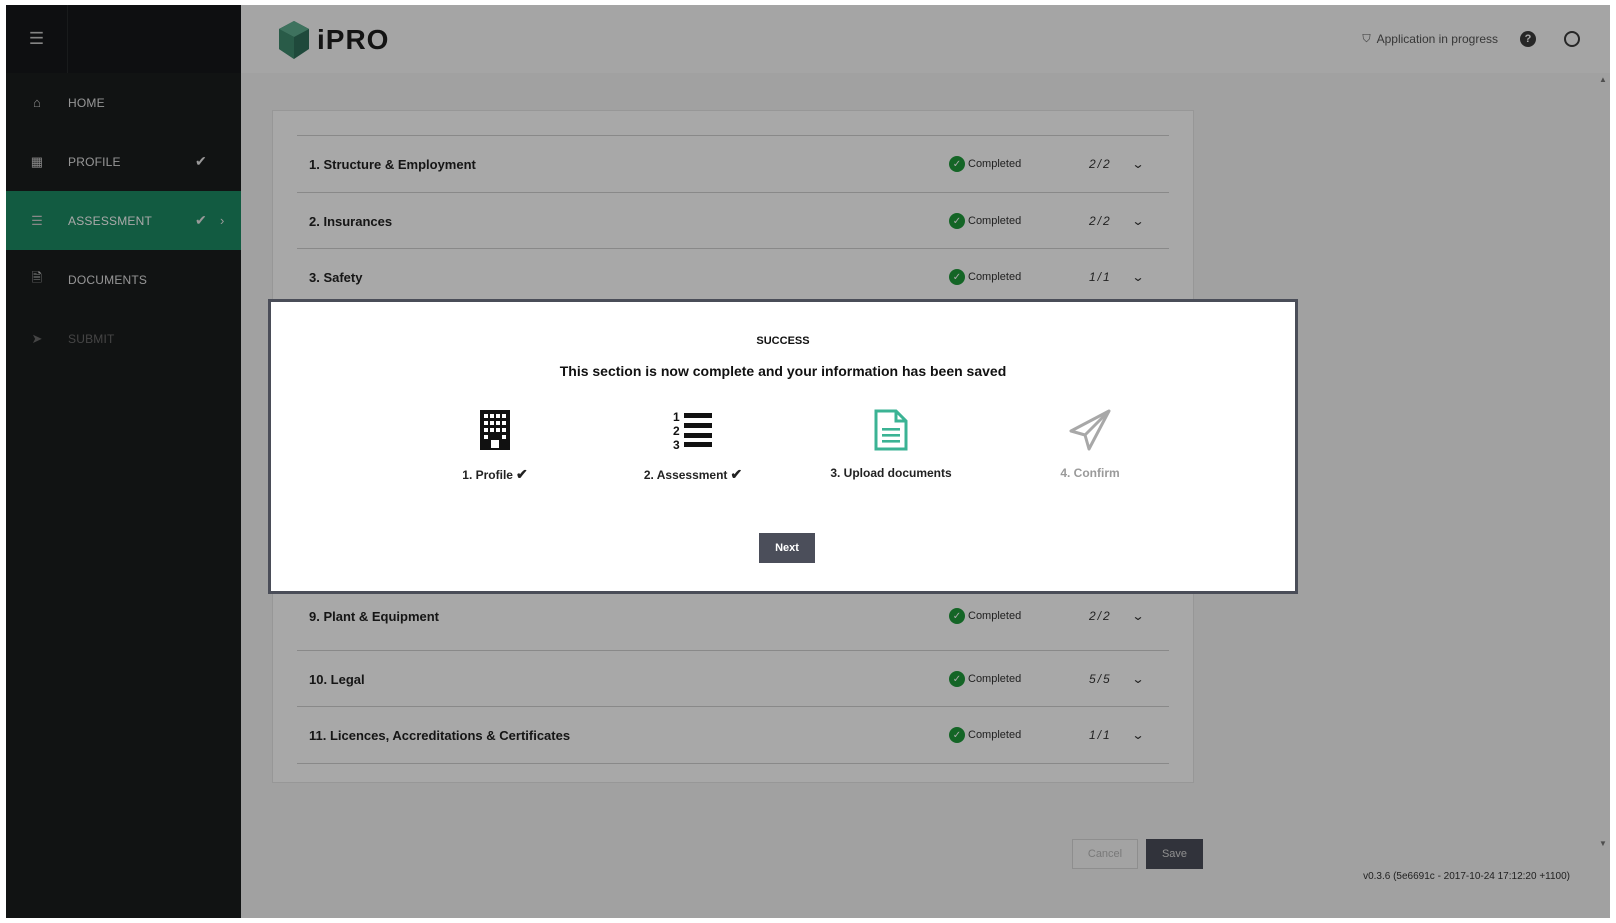 This screenshot has height=923, width=1616. I want to click on document-icon, so click(891, 430).